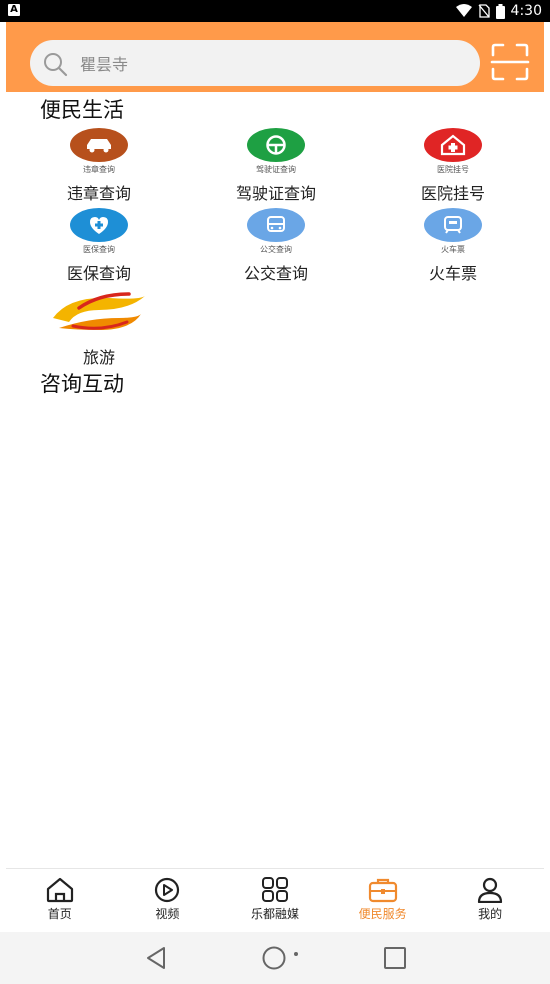  What do you see at coordinates (99, 169) in the screenshot?
I see `icon-caption: 违章查询` at bounding box center [99, 169].